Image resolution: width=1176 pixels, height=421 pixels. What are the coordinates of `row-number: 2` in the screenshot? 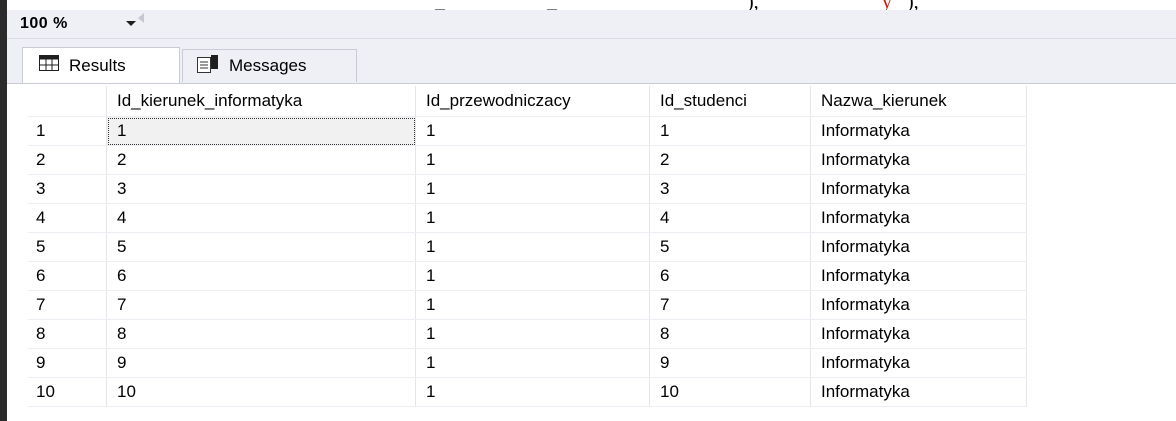 It's located at (67, 160).